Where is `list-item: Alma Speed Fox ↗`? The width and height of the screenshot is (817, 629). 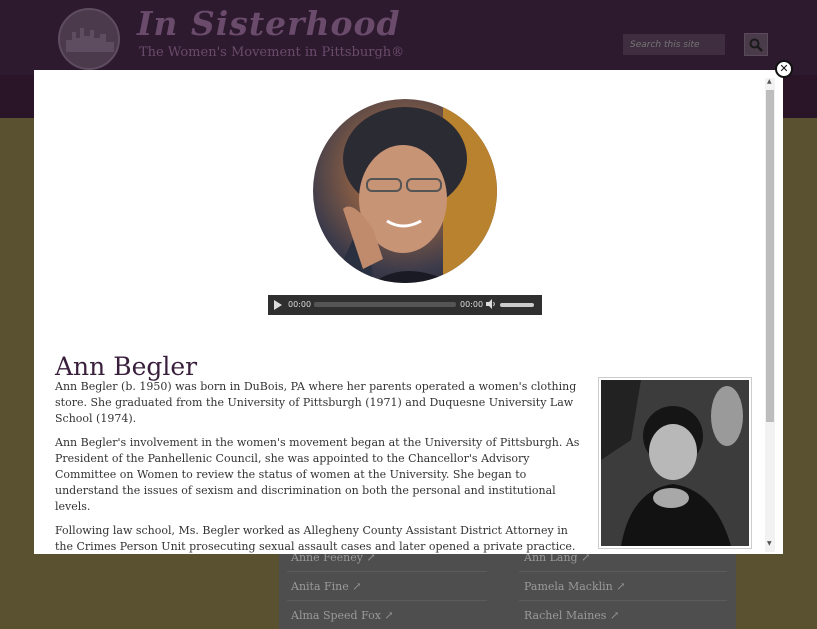
list-item: Alma Speed Fox ↗ is located at coordinates (342, 615).